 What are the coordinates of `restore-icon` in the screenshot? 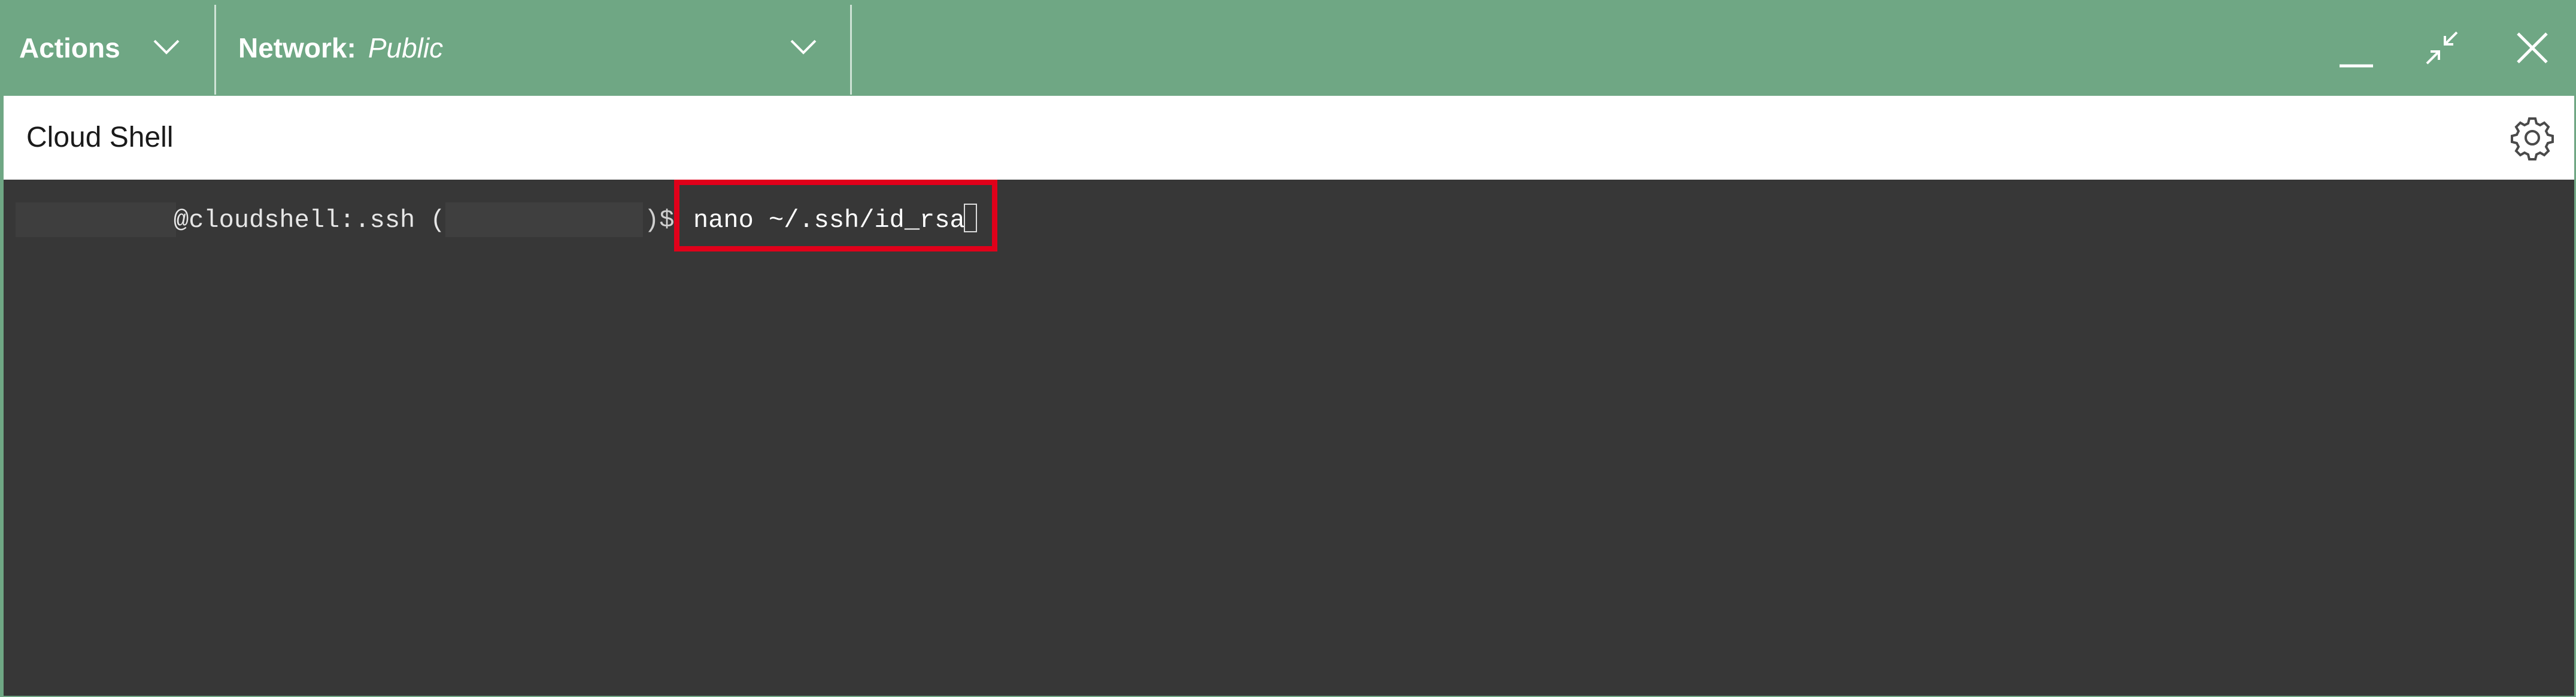 It's located at (2442, 48).